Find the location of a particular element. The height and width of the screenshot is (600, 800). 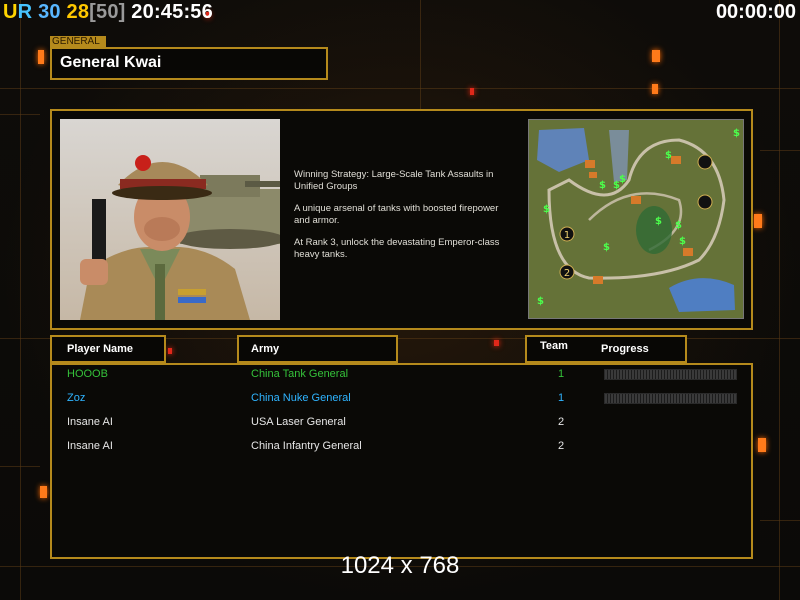

general-title-box: General Kwai is located at coordinates (189, 63).